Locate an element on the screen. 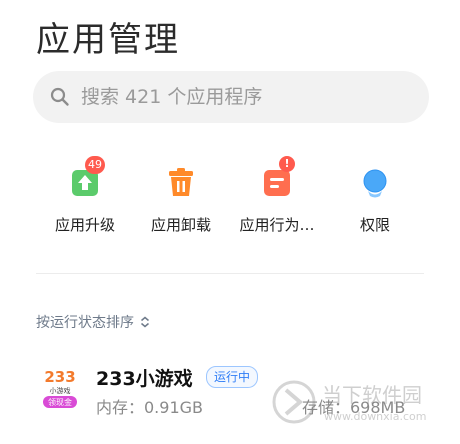 This screenshot has width=460, height=444. svg-text: 领现金 is located at coordinates (60, 402).